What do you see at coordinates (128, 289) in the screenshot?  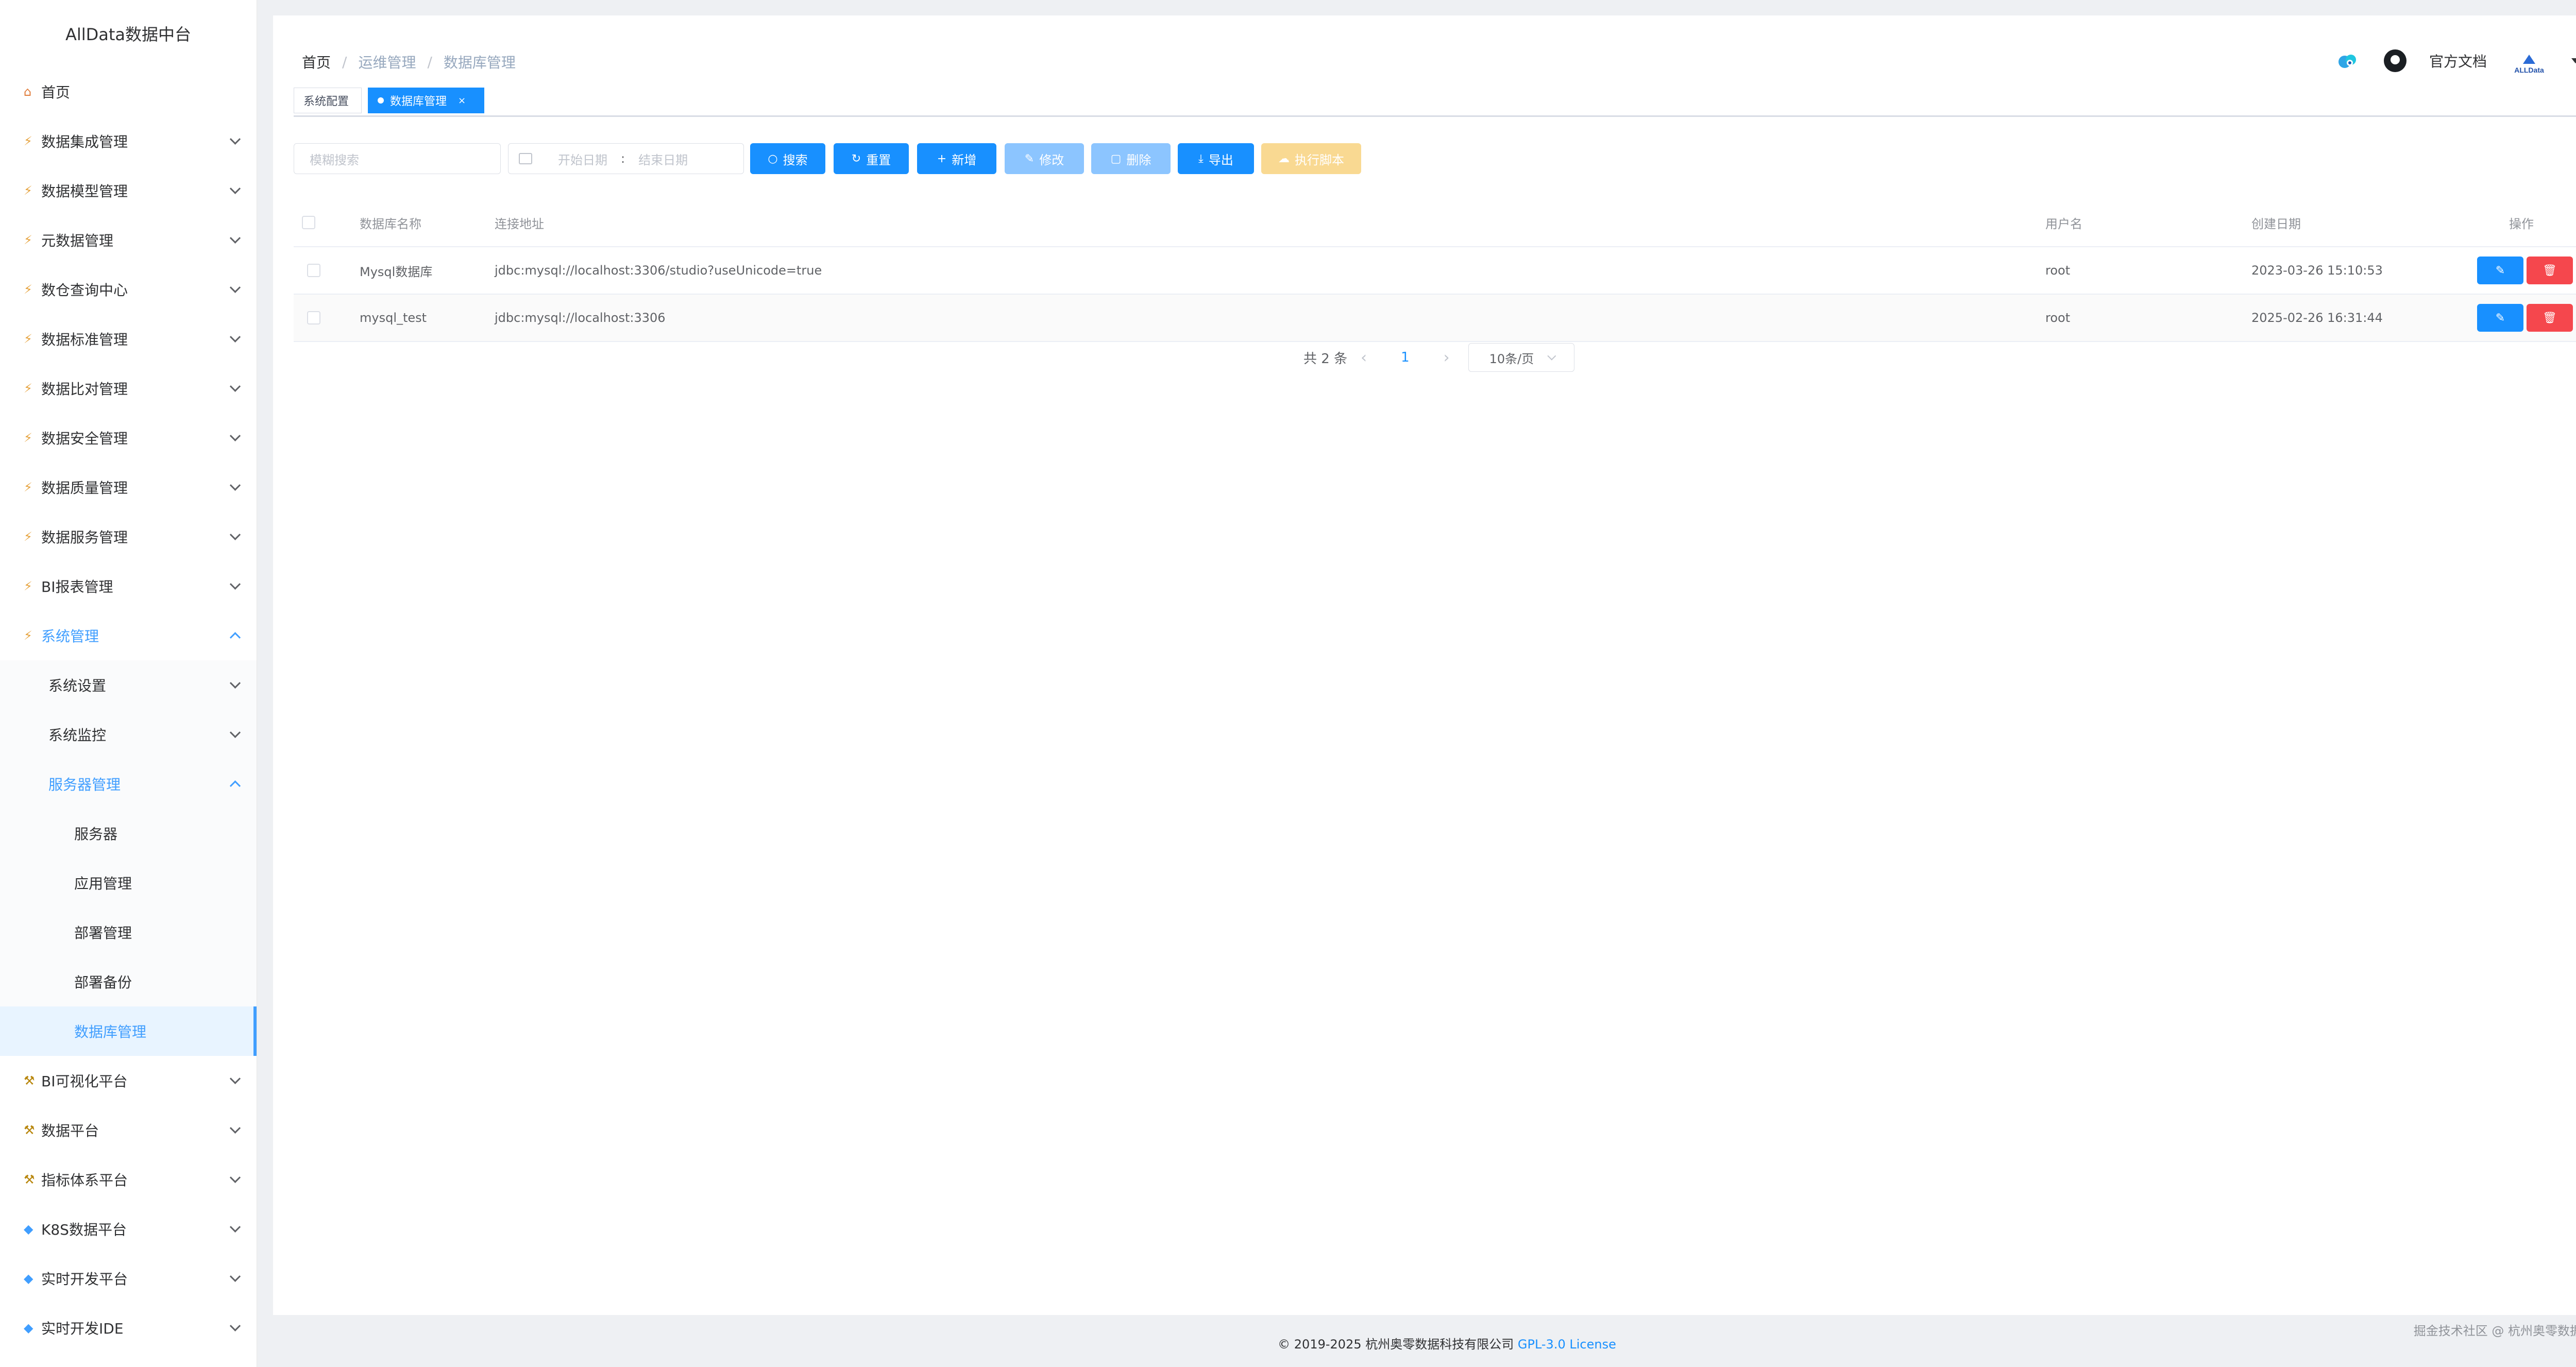 I see `sidebar-item-warehouse-query: ⚡ 数仓查询中心` at bounding box center [128, 289].